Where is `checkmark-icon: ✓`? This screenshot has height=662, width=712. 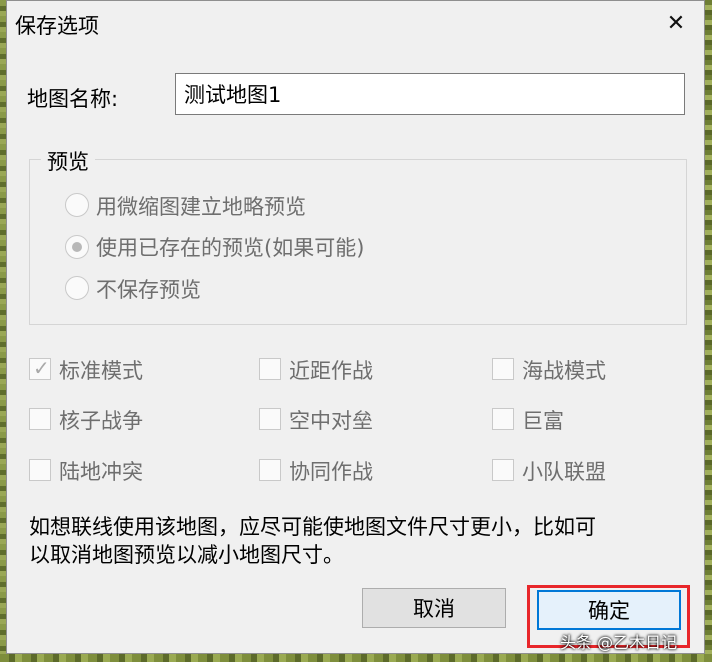
checkmark-icon: ✓ is located at coordinates (41, 368).